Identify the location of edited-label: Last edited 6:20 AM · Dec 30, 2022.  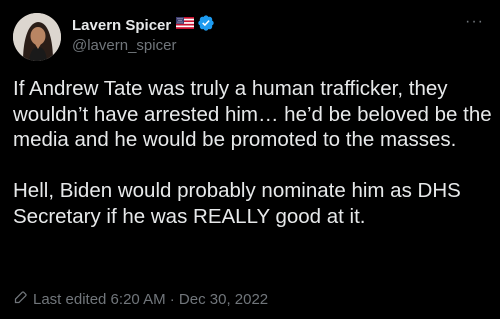
(151, 299).